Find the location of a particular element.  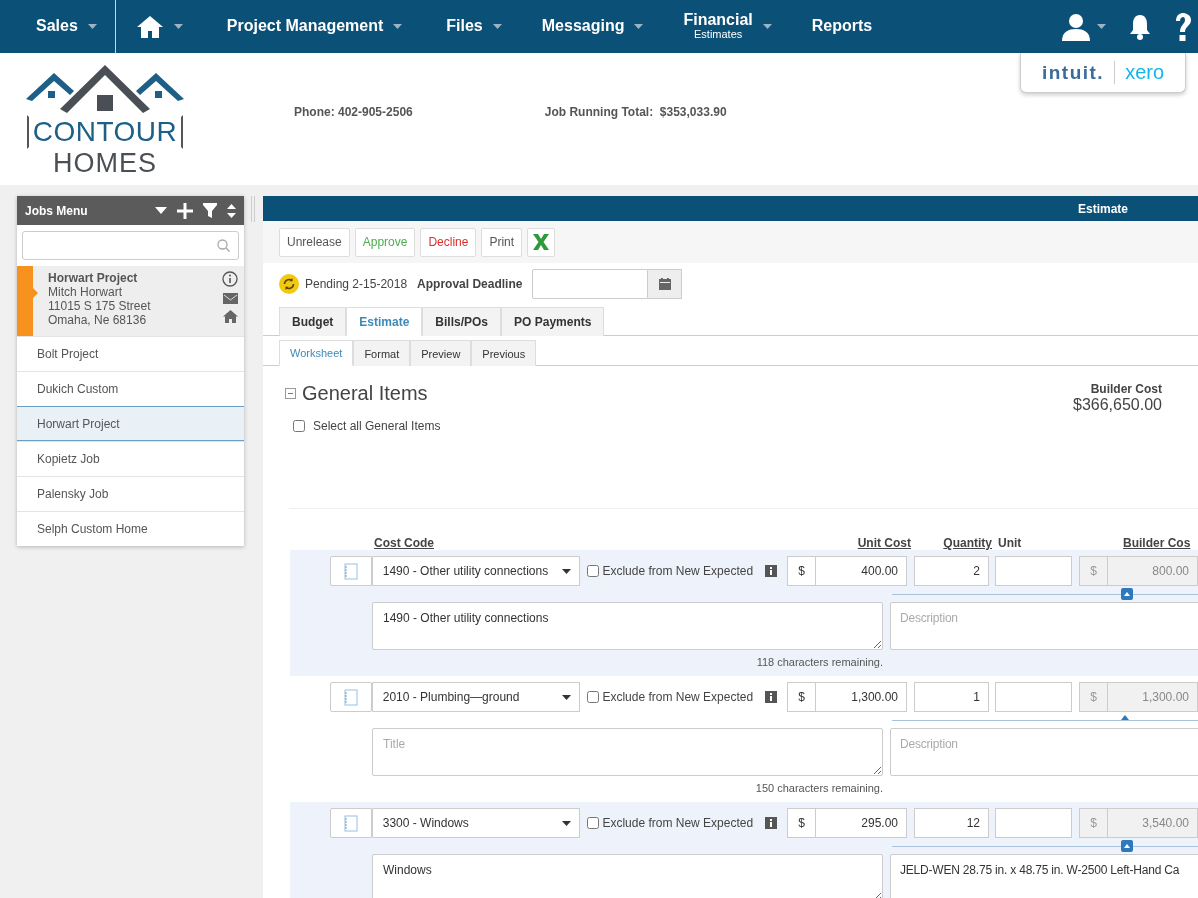

nav-item: Messaging is located at coordinates (583, 26).